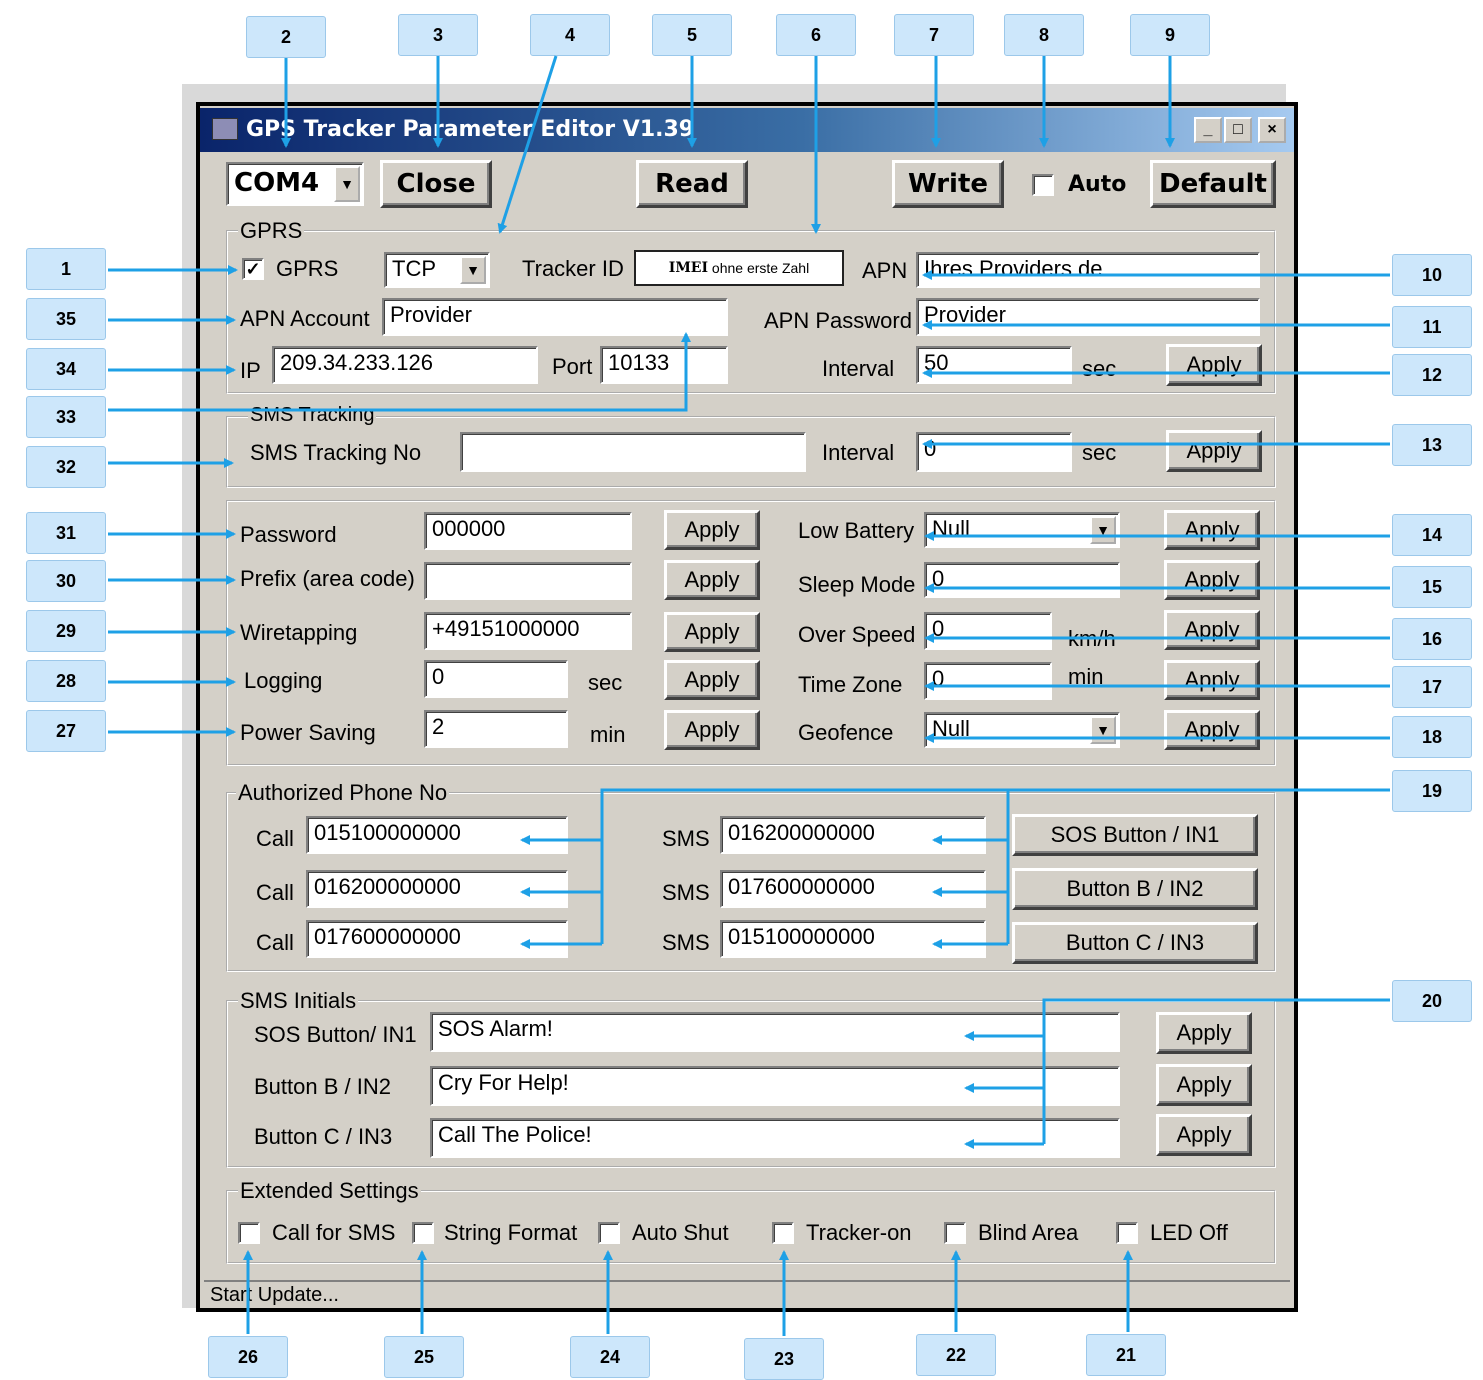 Image resolution: width=1483 pixels, height=1380 pixels. Describe the element at coordinates (955, 1233) in the screenshot. I see `blind-area-checkbox` at that location.